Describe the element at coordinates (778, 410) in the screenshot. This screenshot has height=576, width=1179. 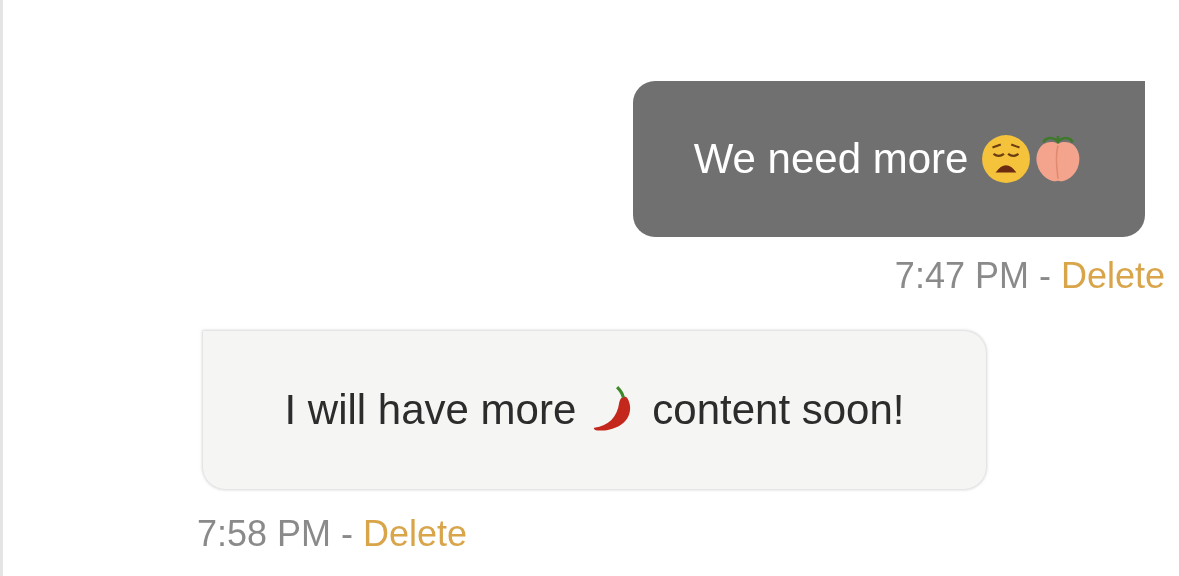
I see `message-text: content soon!` at that location.